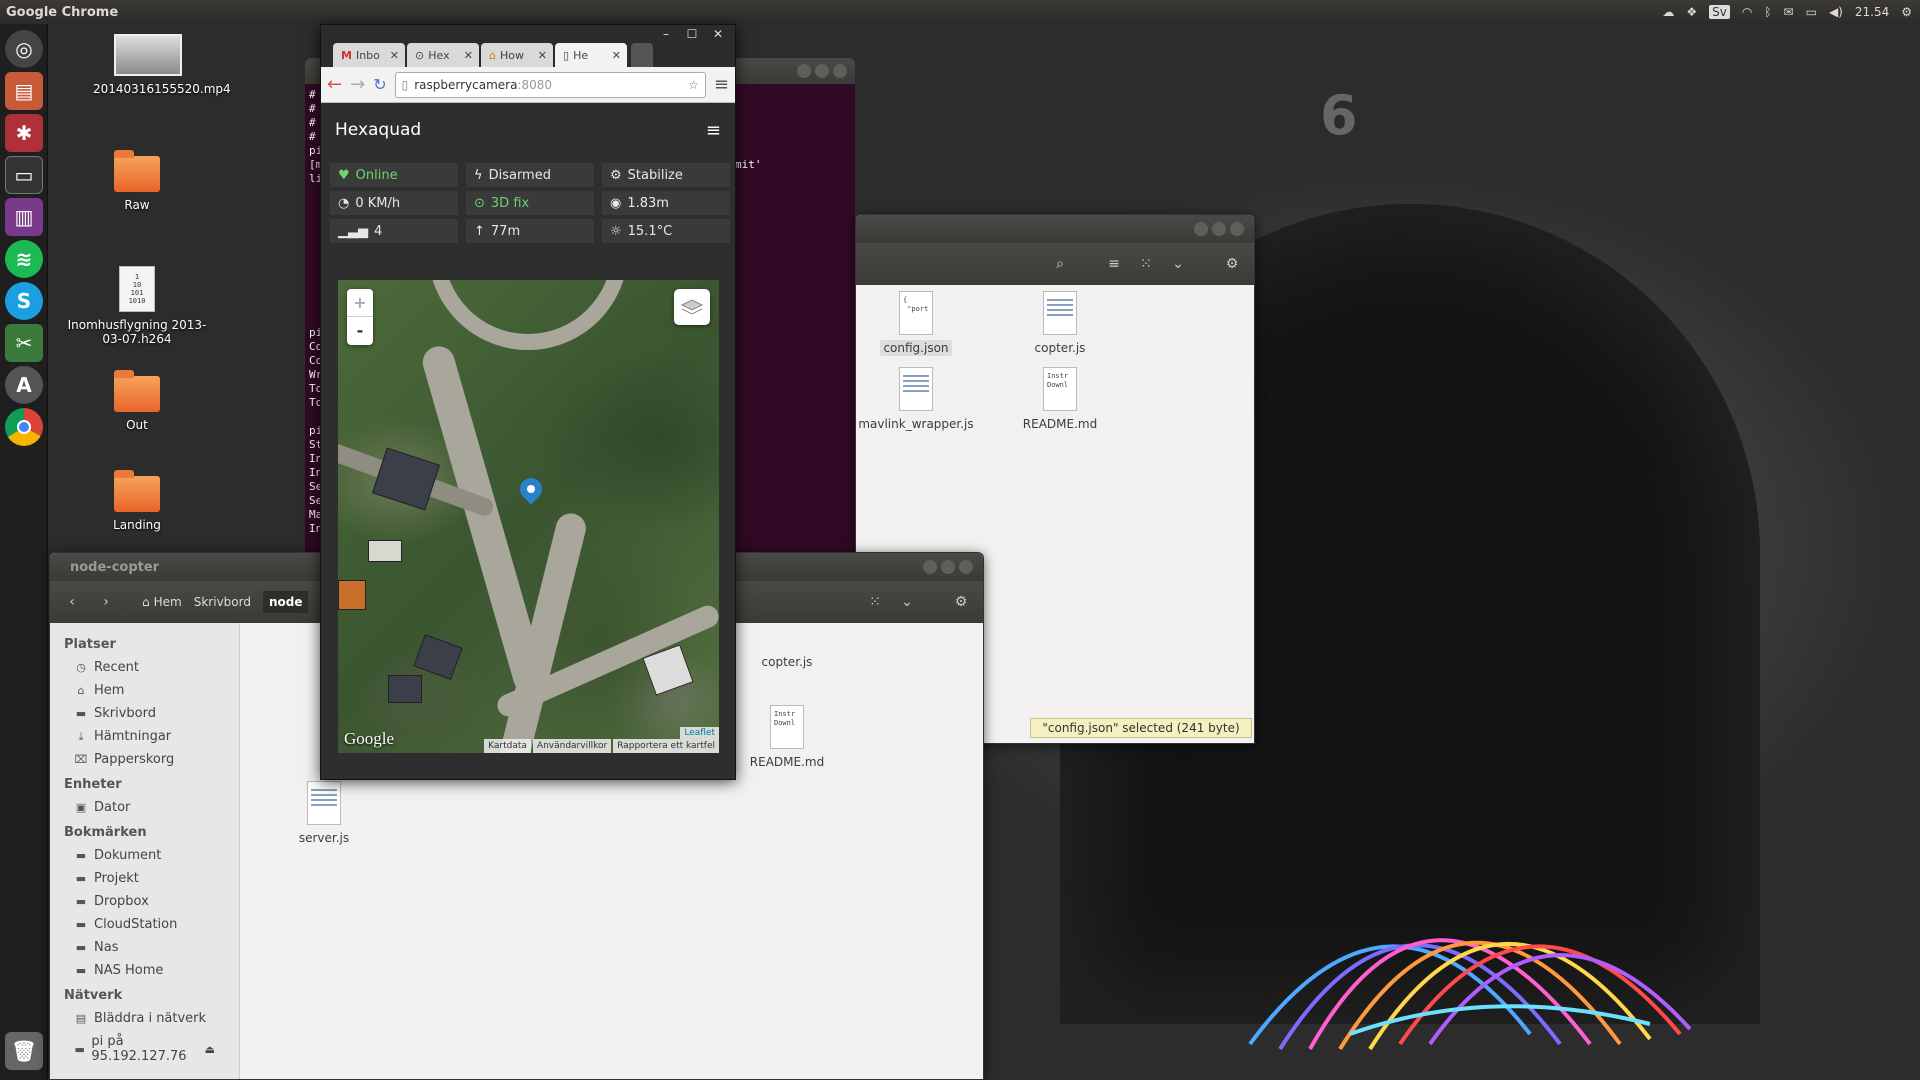  Describe the element at coordinates (72, 602) in the screenshot. I see `back-button: ‹` at that location.